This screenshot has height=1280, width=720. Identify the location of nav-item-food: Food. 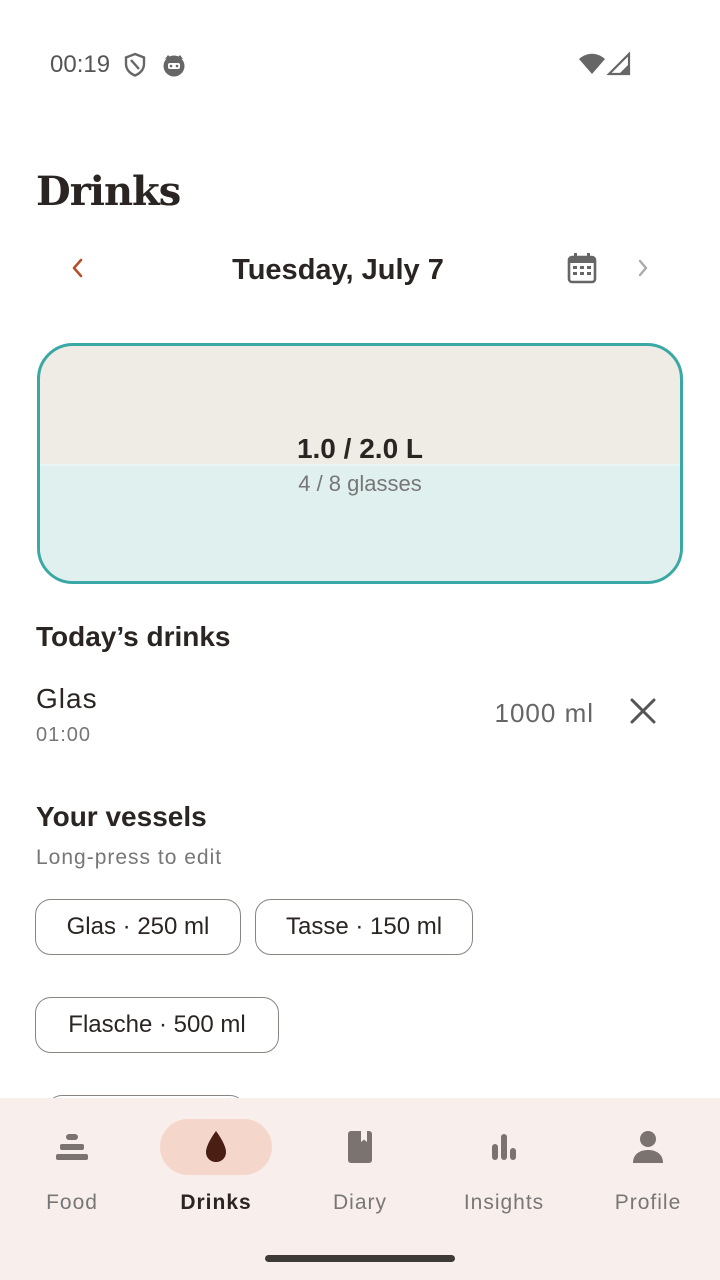
(72, 1168).